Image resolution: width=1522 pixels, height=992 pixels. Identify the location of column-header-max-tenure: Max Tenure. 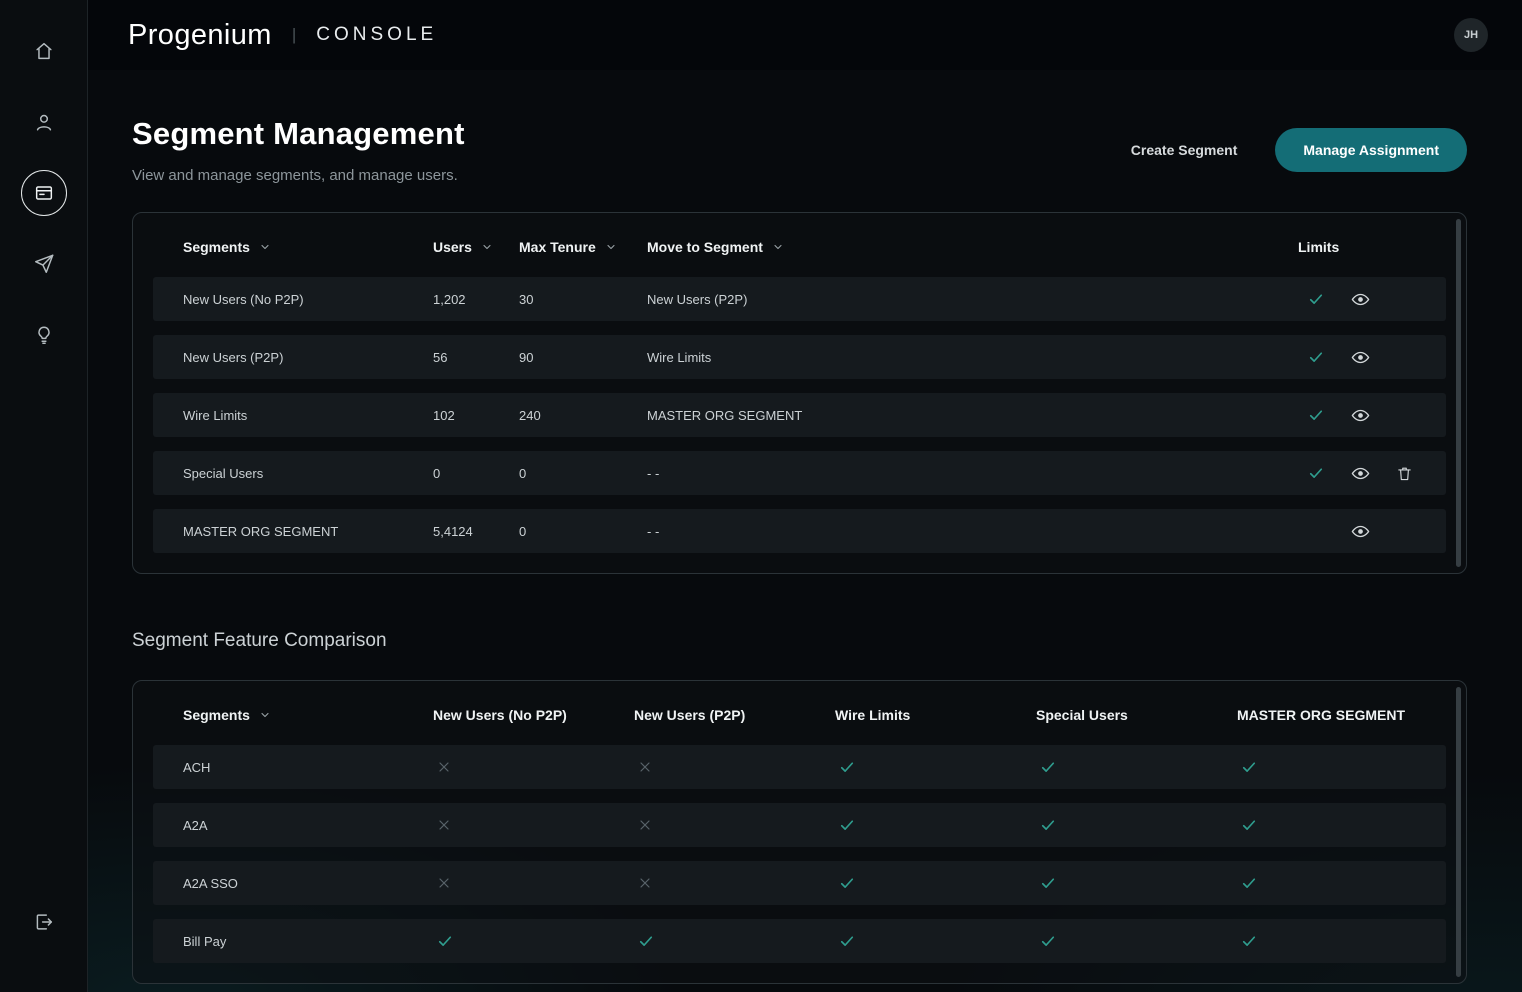
(583, 247).